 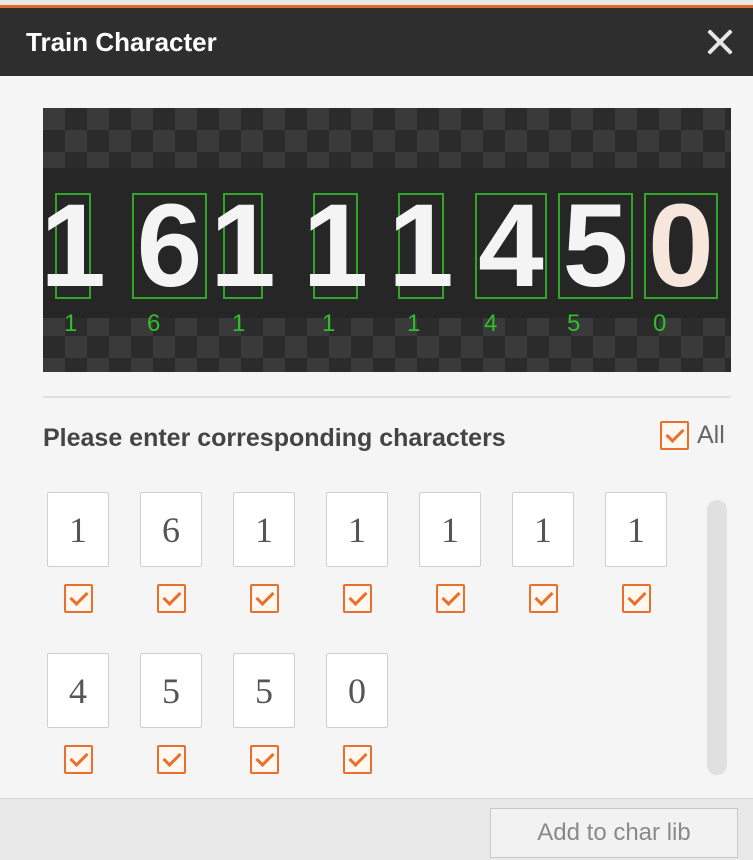 What do you see at coordinates (614, 833) in the screenshot?
I see `add-to-char-lib-button: Add to char lib` at bounding box center [614, 833].